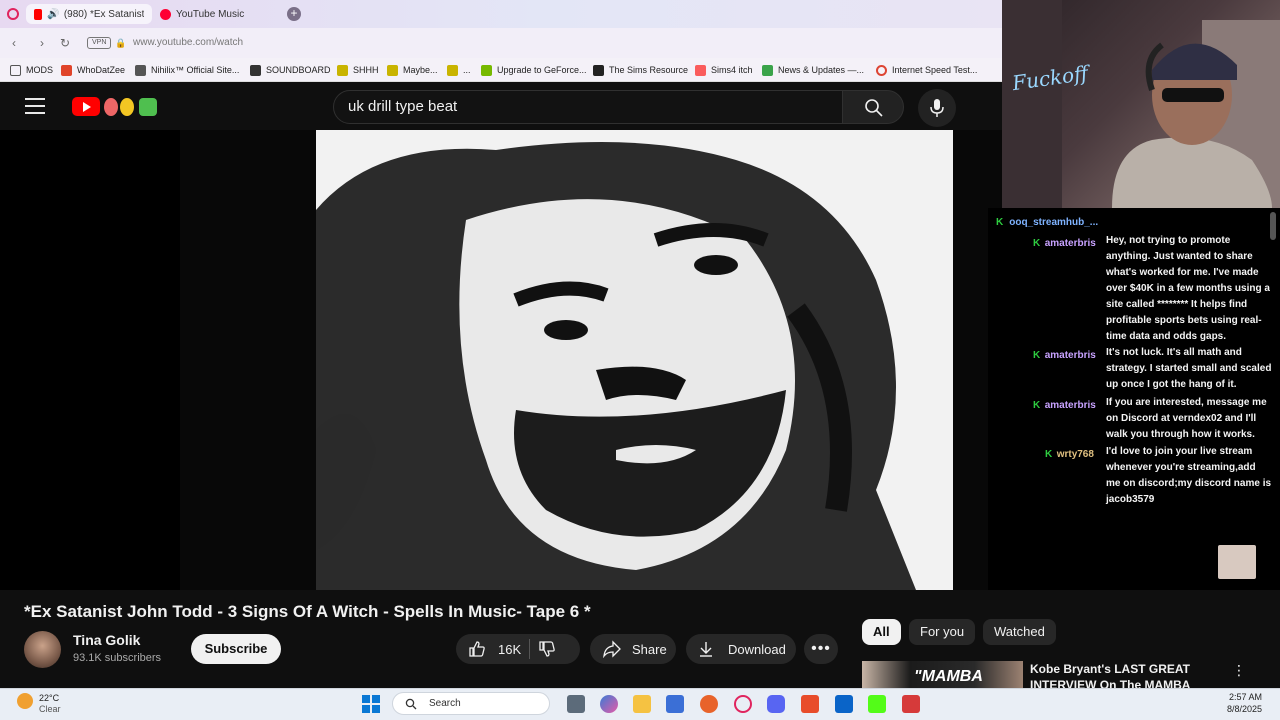 The image size is (1280, 720). Describe the element at coordinates (881, 632) in the screenshot. I see `filter-chip-all: All` at that location.